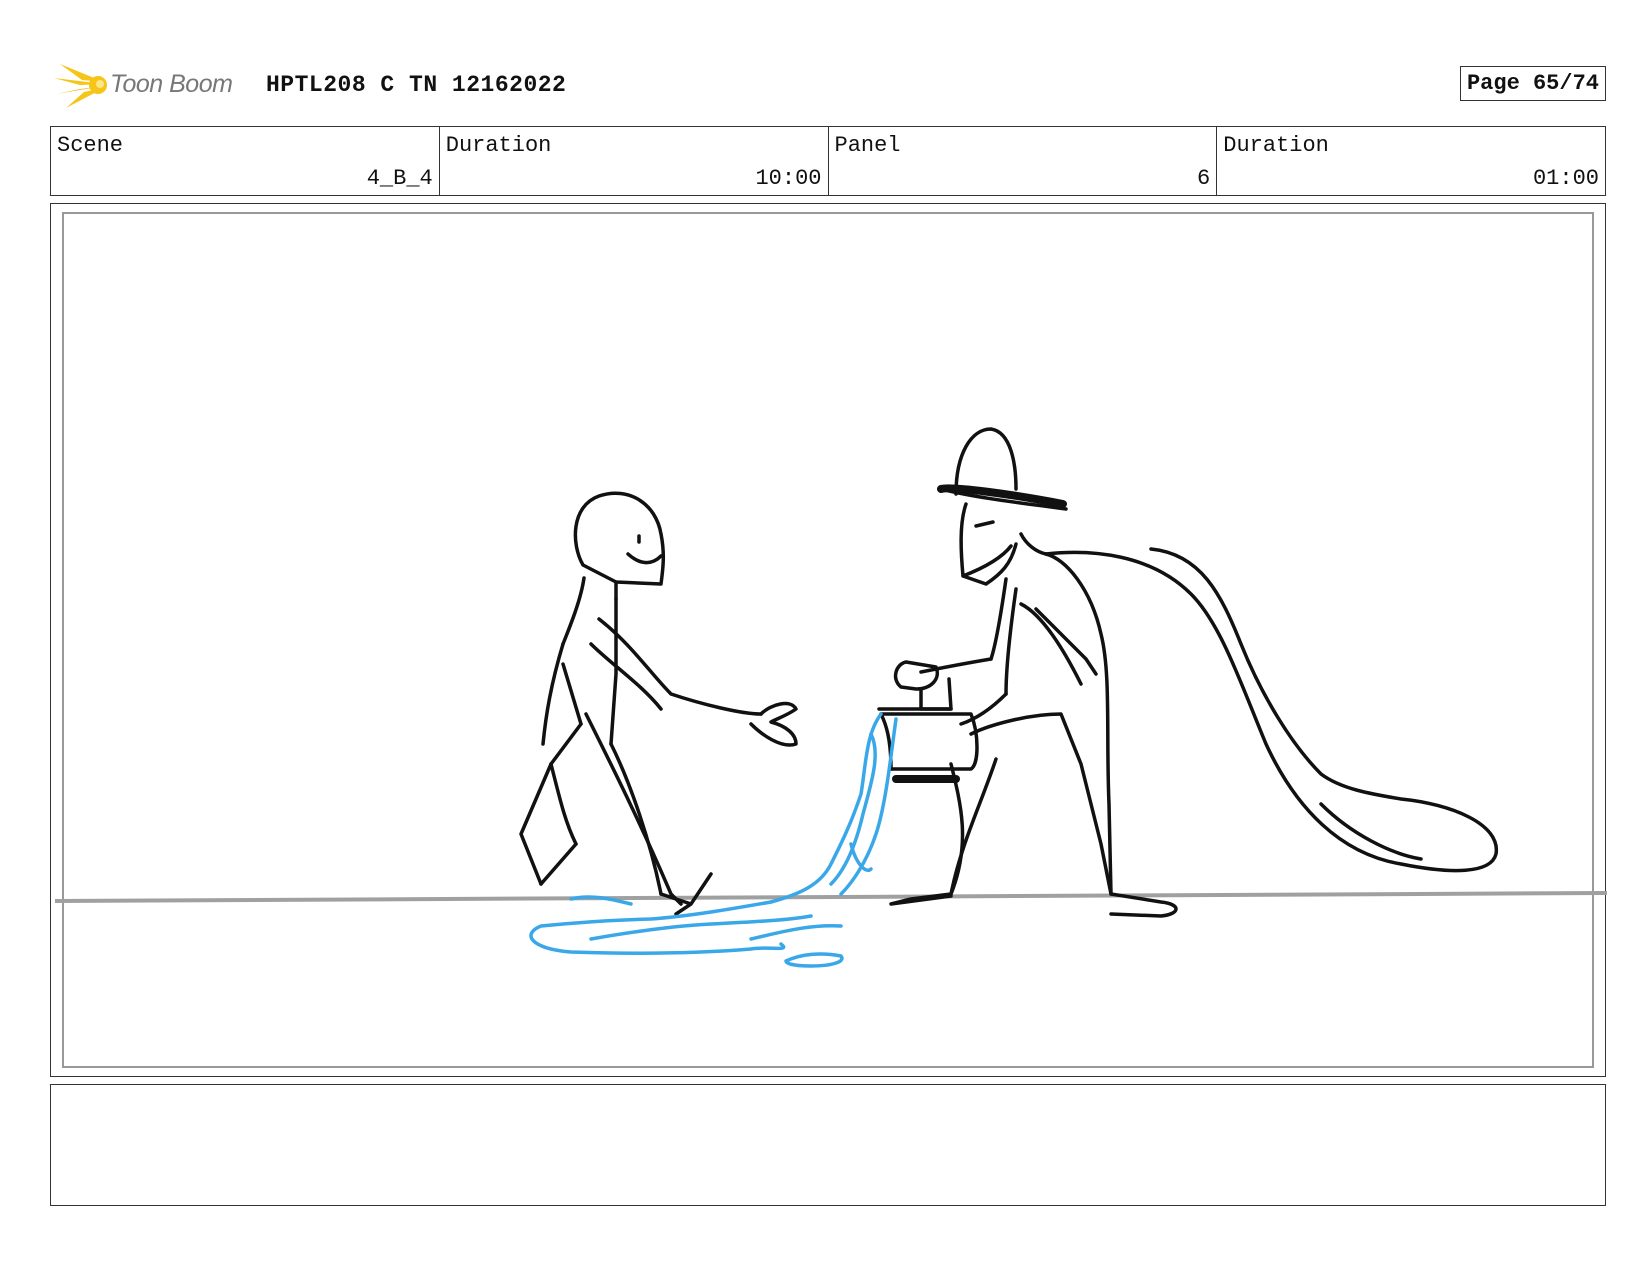 The height and width of the screenshot is (1276, 1648). What do you see at coordinates (634, 161) in the screenshot?
I see `scene-duration-cell: Duration 10:00` at bounding box center [634, 161].